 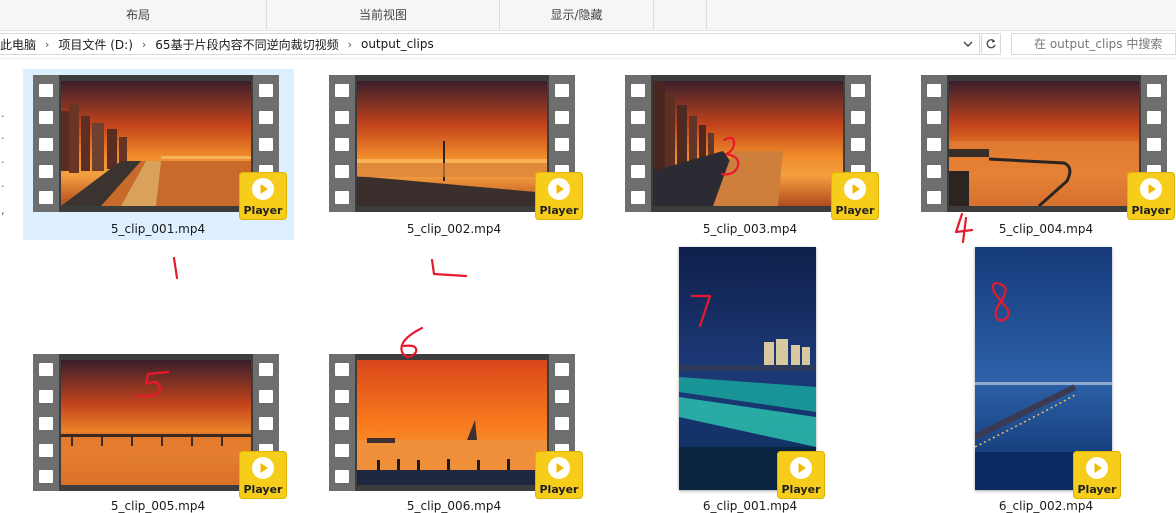 I want to click on ribbon-group-label: 当前视图, so click(x=382, y=15).